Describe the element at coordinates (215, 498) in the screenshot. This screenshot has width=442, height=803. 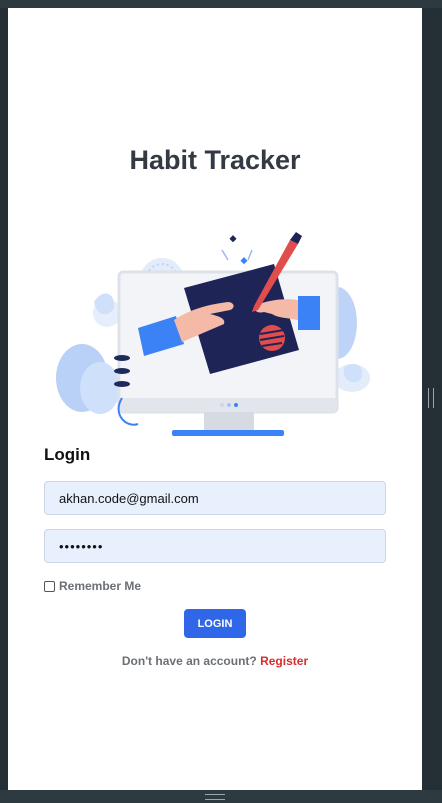
I see `email-field` at that location.